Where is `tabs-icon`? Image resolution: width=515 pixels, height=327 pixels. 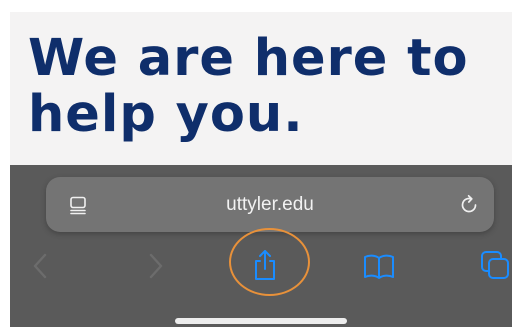 tabs-icon is located at coordinates (495, 265).